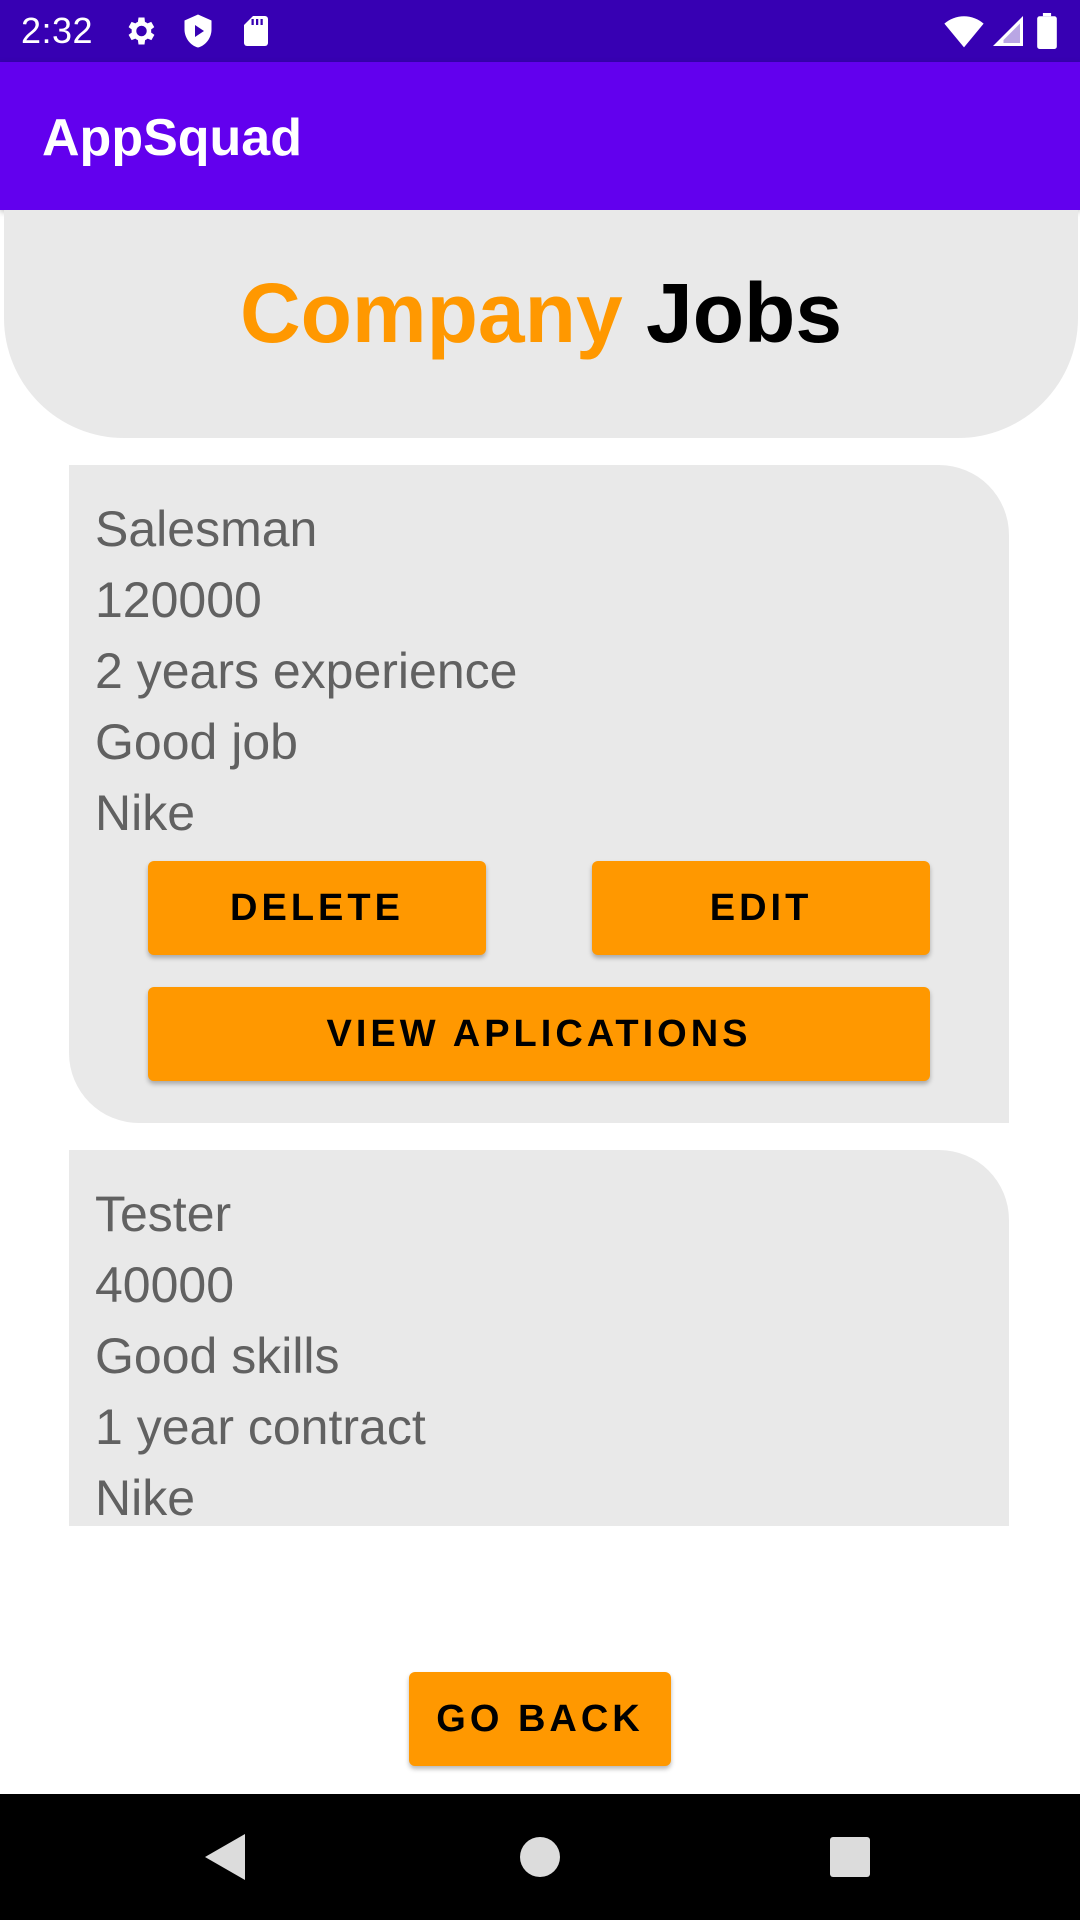 Image resolution: width=1080 pixels, height=1920 pixels. What do you see at coordinates (256, 31) in the screenshot?
I see `sd-card-icon` at bounding box center [256, 31].